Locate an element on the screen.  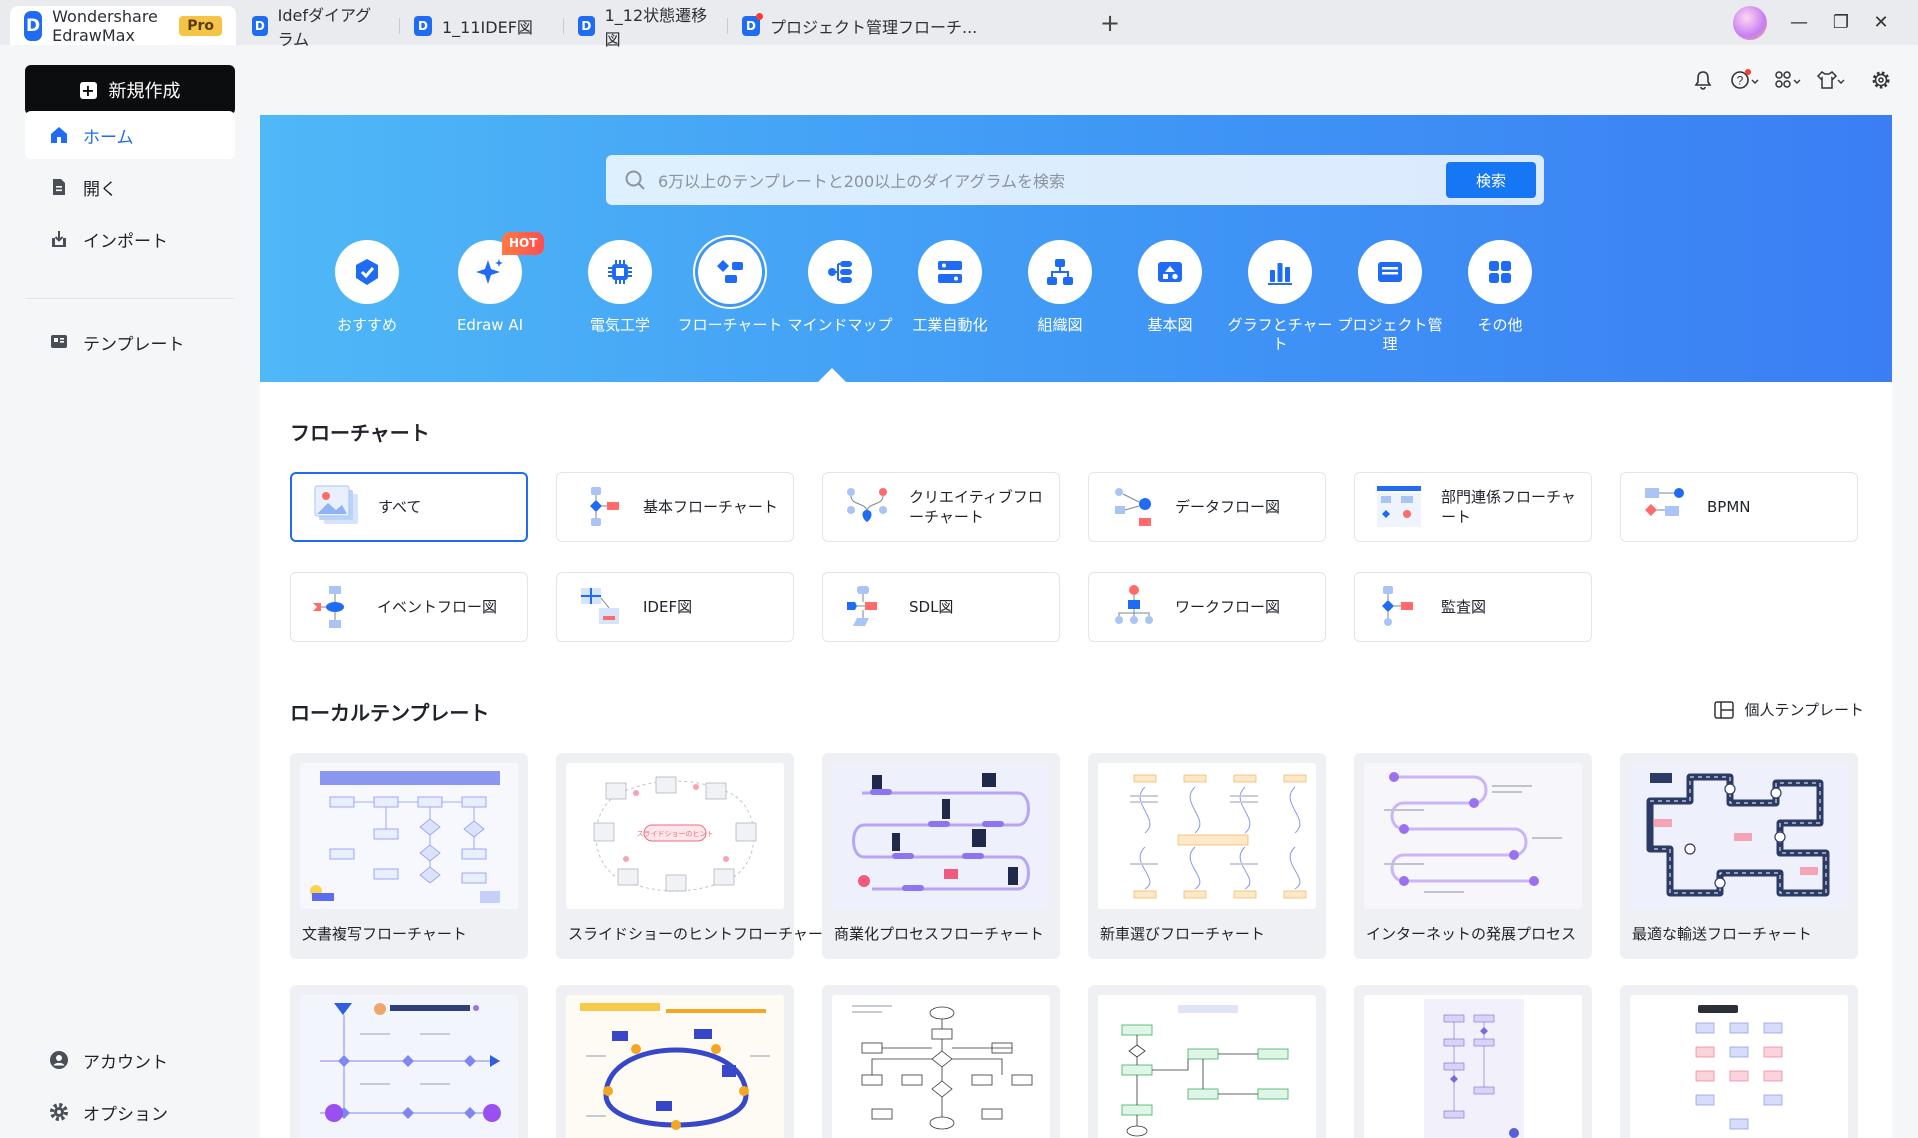
pro-badge: Pro is located at coordinates (200, 25).